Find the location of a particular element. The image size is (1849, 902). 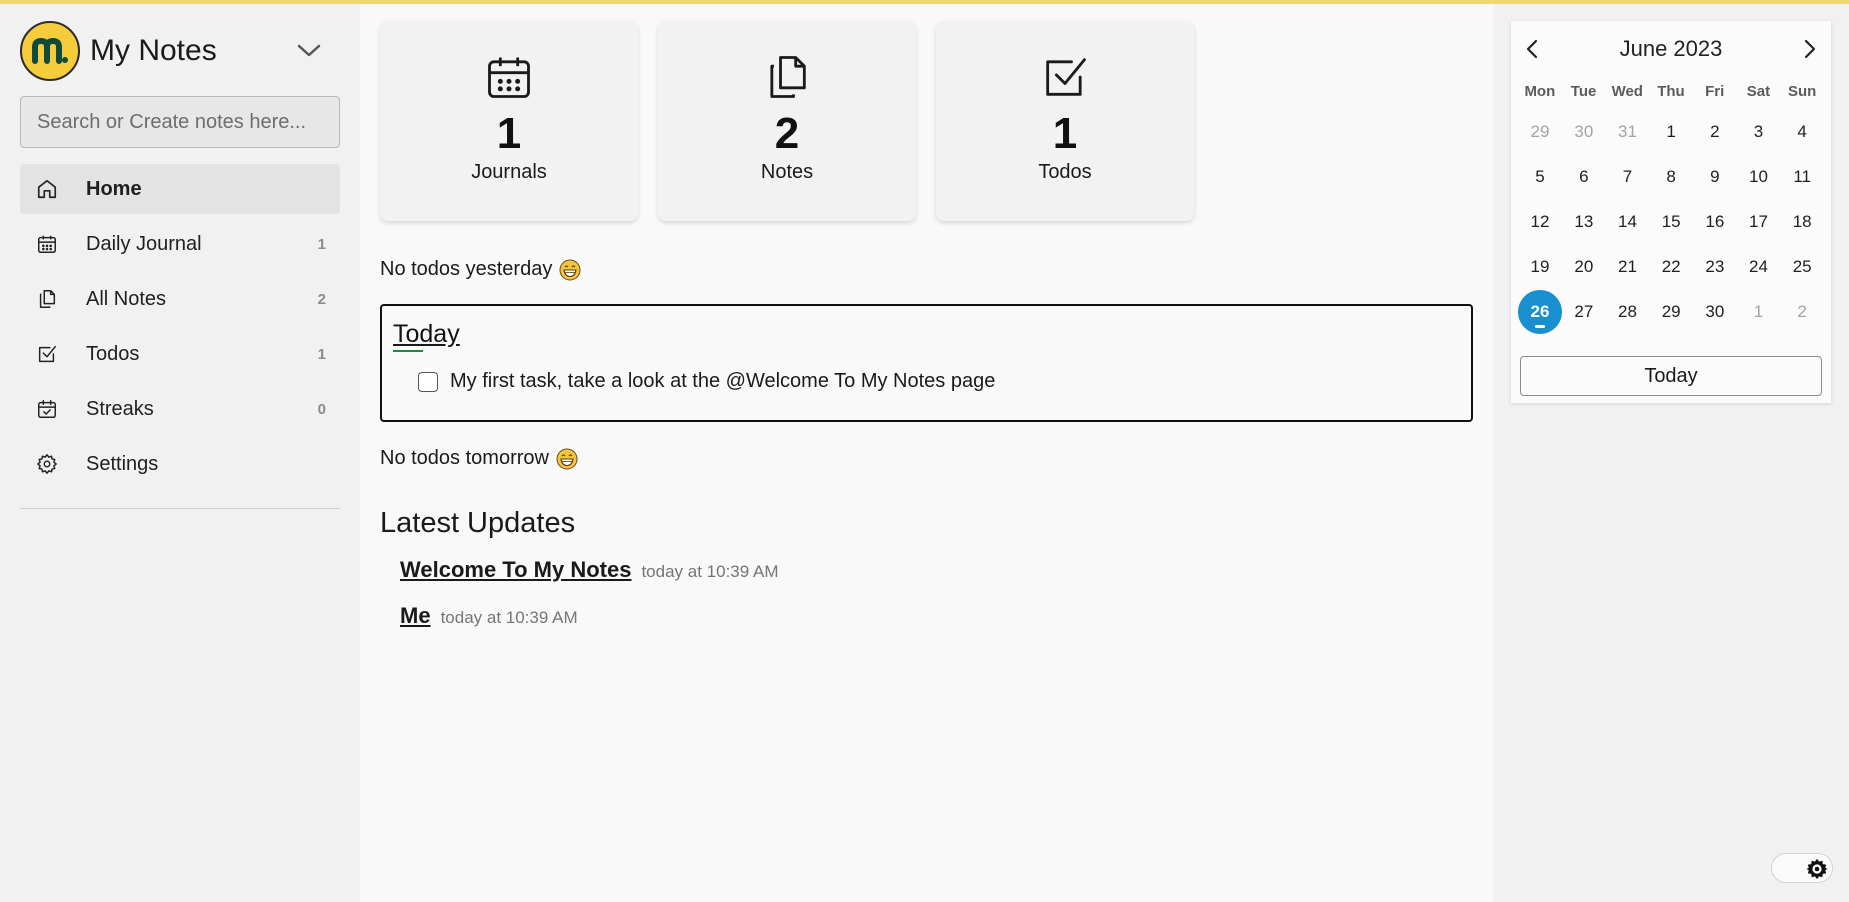

tomorrow-message: No todos tomorrow is located at coordinates (479, 458).